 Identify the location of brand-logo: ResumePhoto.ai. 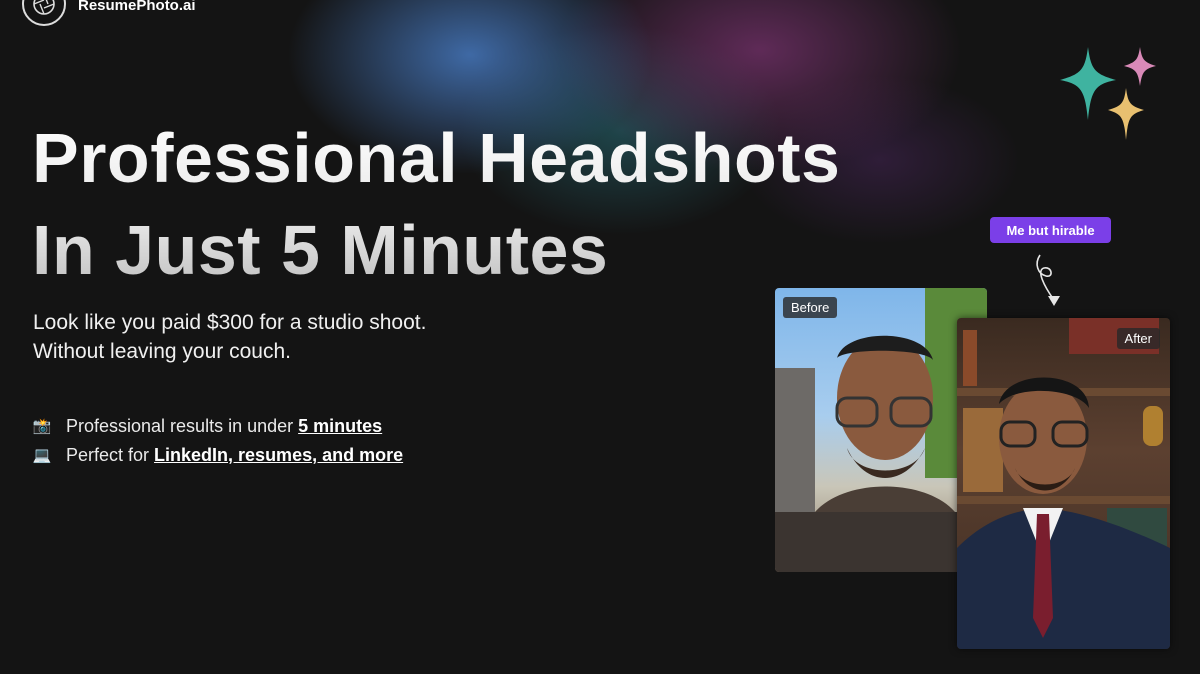
(109, 13).